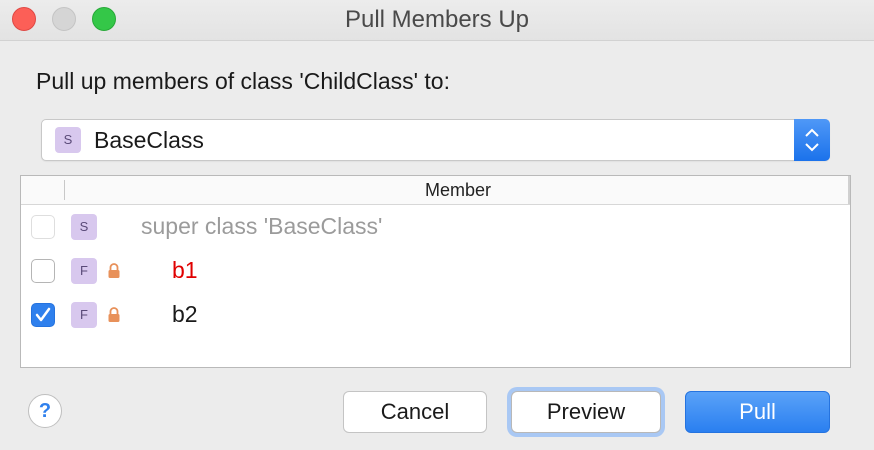 The image size is (874, 450). I want to click on cancel-button: Cancel, so click(415, 412).